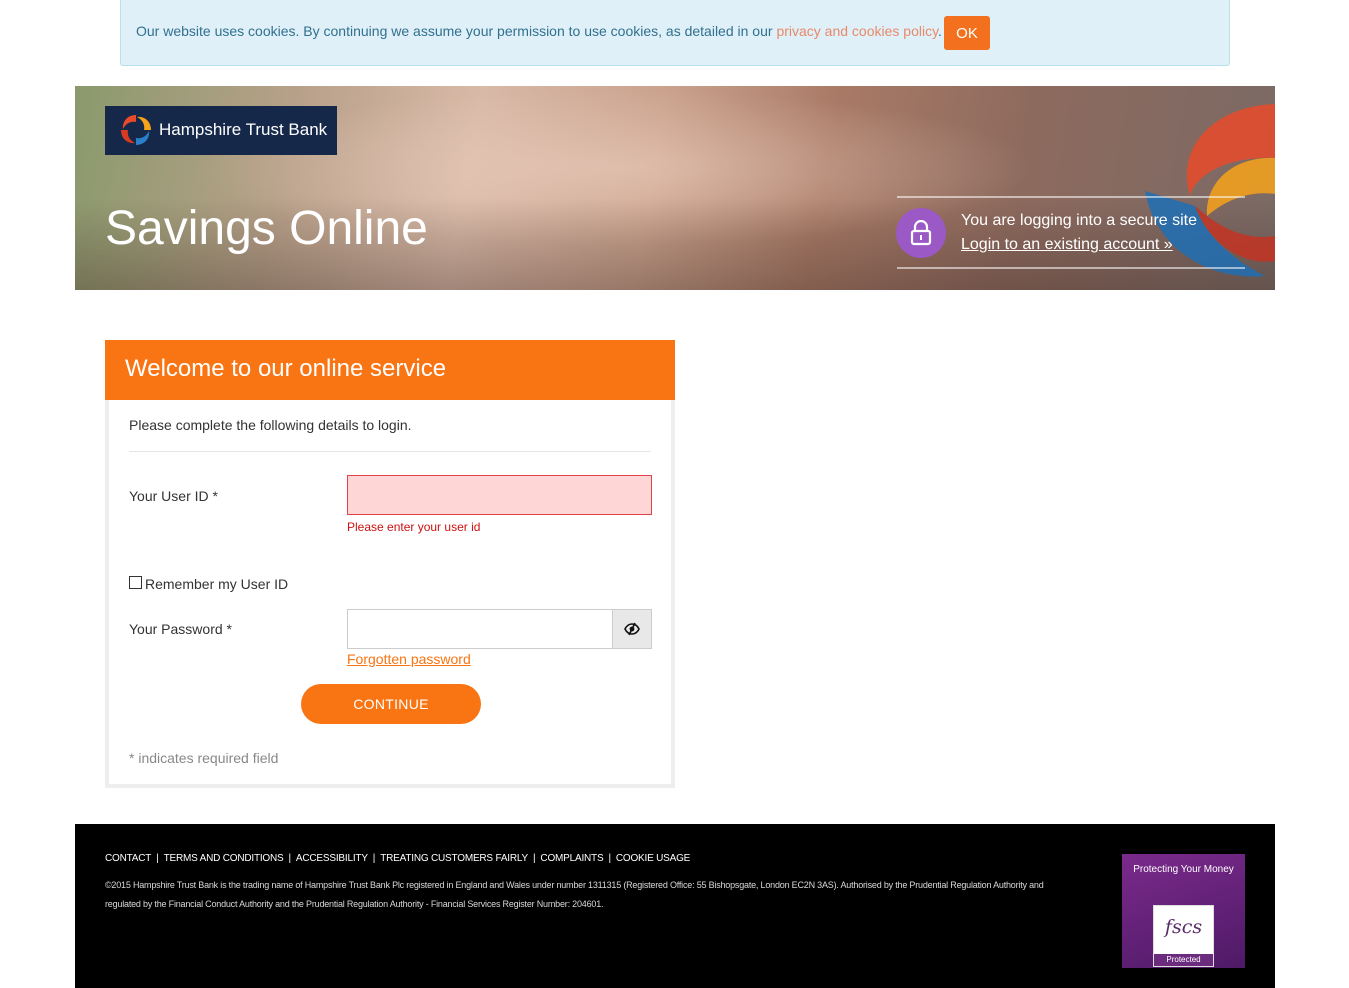 This screenshot has width=1349, height=988. I want to click on user-id-input, so click(499, 495).